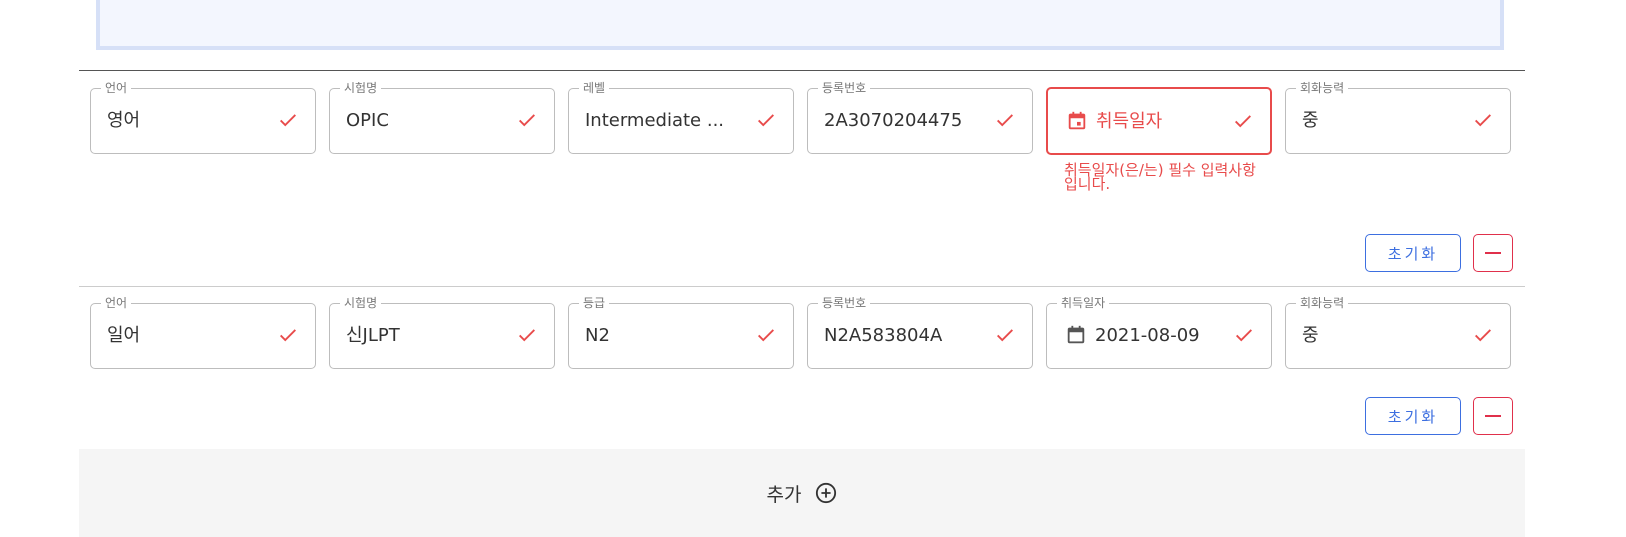  Describe the element at coordinates (681, 332) in the screenshot. I see `grade-field: 등급 N2` at that location.